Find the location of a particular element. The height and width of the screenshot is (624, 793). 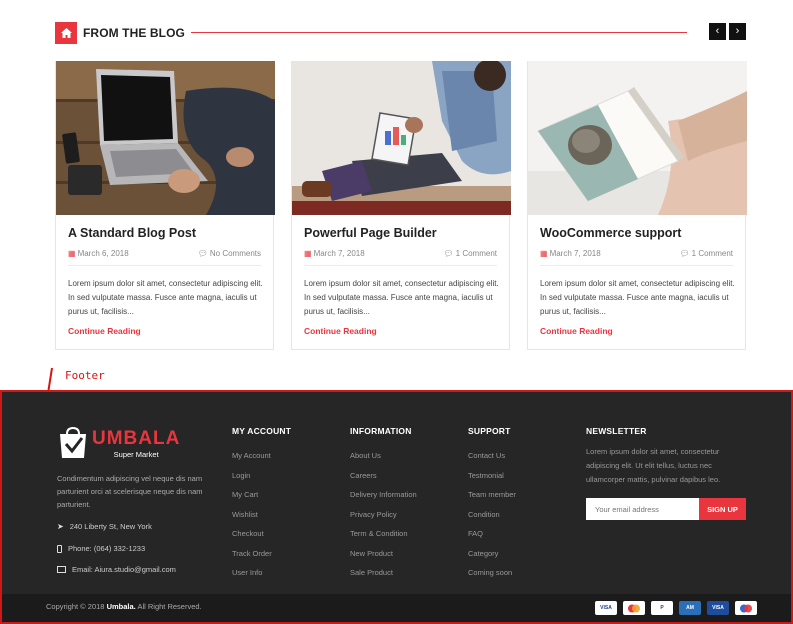

maestro-icon is located at coordinates (746, 608).